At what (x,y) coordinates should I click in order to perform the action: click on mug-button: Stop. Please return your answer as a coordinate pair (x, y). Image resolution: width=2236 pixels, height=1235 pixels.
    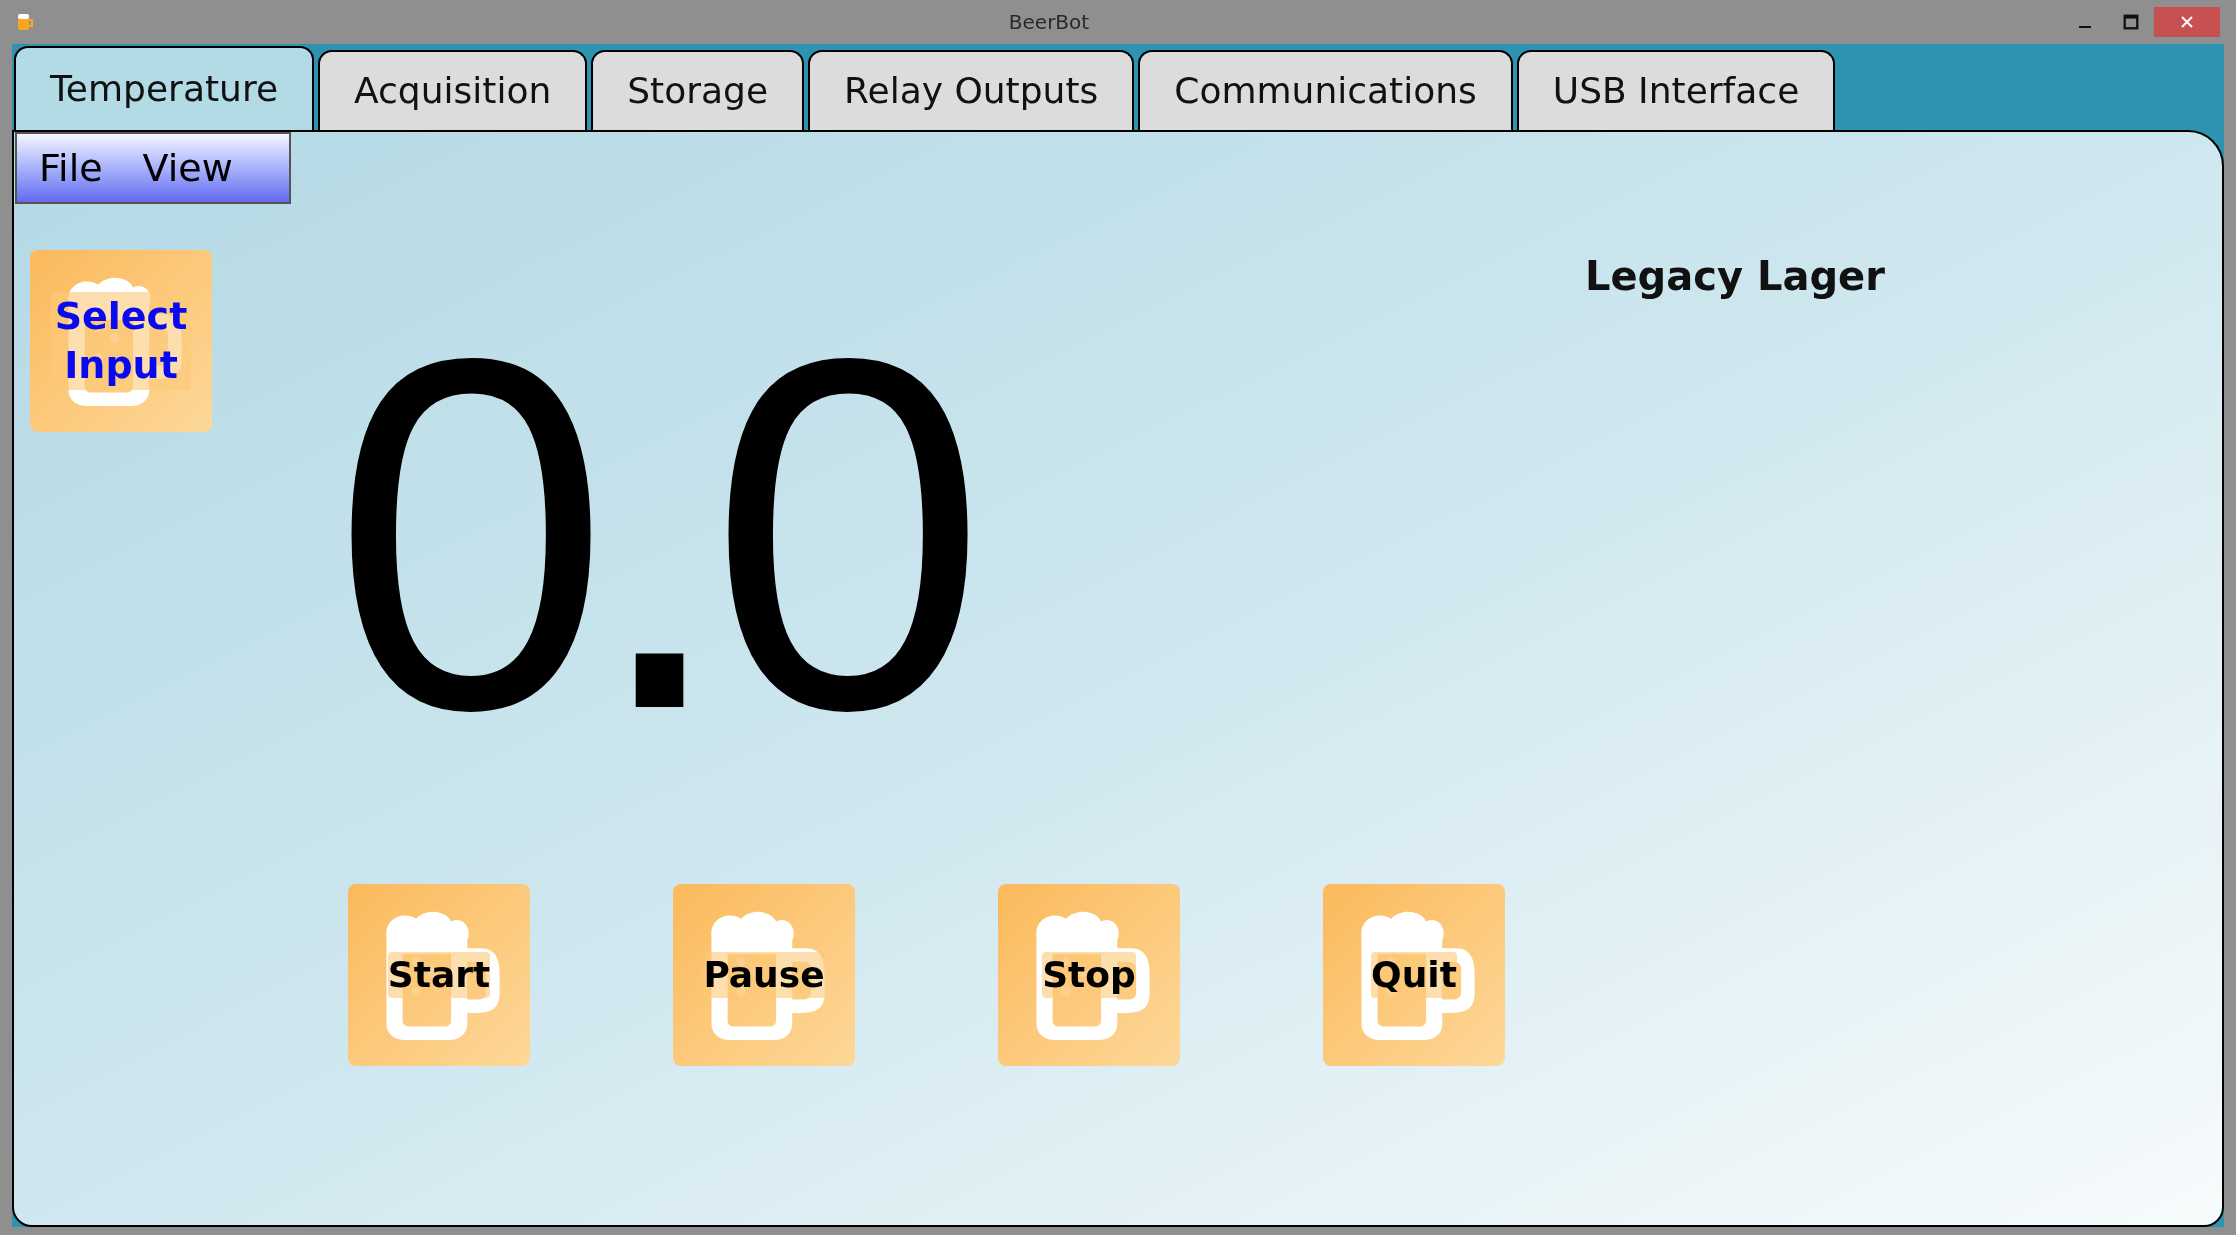
    Looking at the image, I should click on (1089, 975).